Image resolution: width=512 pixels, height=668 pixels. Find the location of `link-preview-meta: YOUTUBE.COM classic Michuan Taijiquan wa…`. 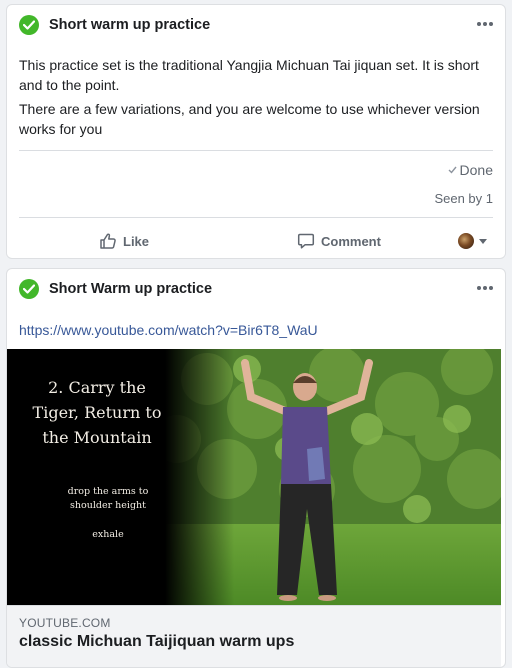

link-preview-meta: YOUTUBE.COM classic Michuan Taijiquan wa… is located at coordinates (254, 636).